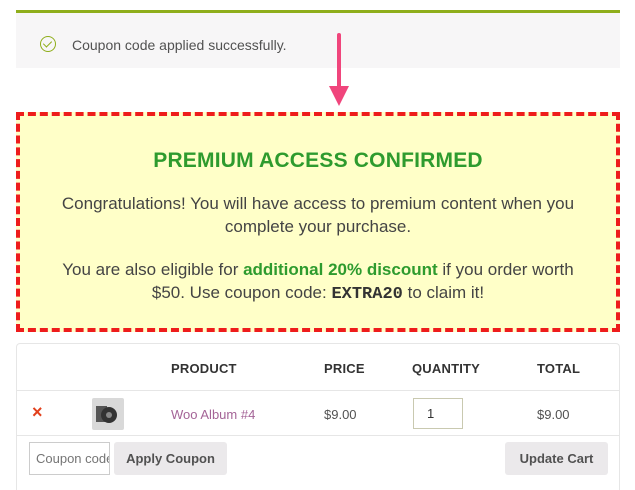  Describe the element at coordinates (553, 414) in the screenshot. I see `item-total: $9.00` at that location.